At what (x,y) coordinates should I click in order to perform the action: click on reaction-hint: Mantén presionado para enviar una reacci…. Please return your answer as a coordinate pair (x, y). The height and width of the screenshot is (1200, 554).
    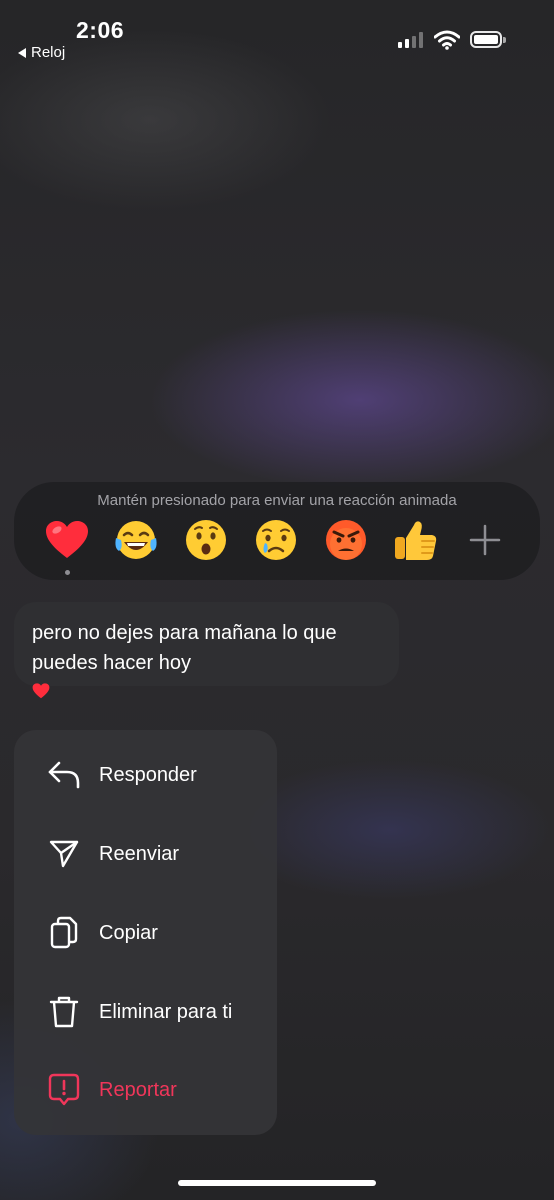
    Looking at the image, I should click on (277, 500).